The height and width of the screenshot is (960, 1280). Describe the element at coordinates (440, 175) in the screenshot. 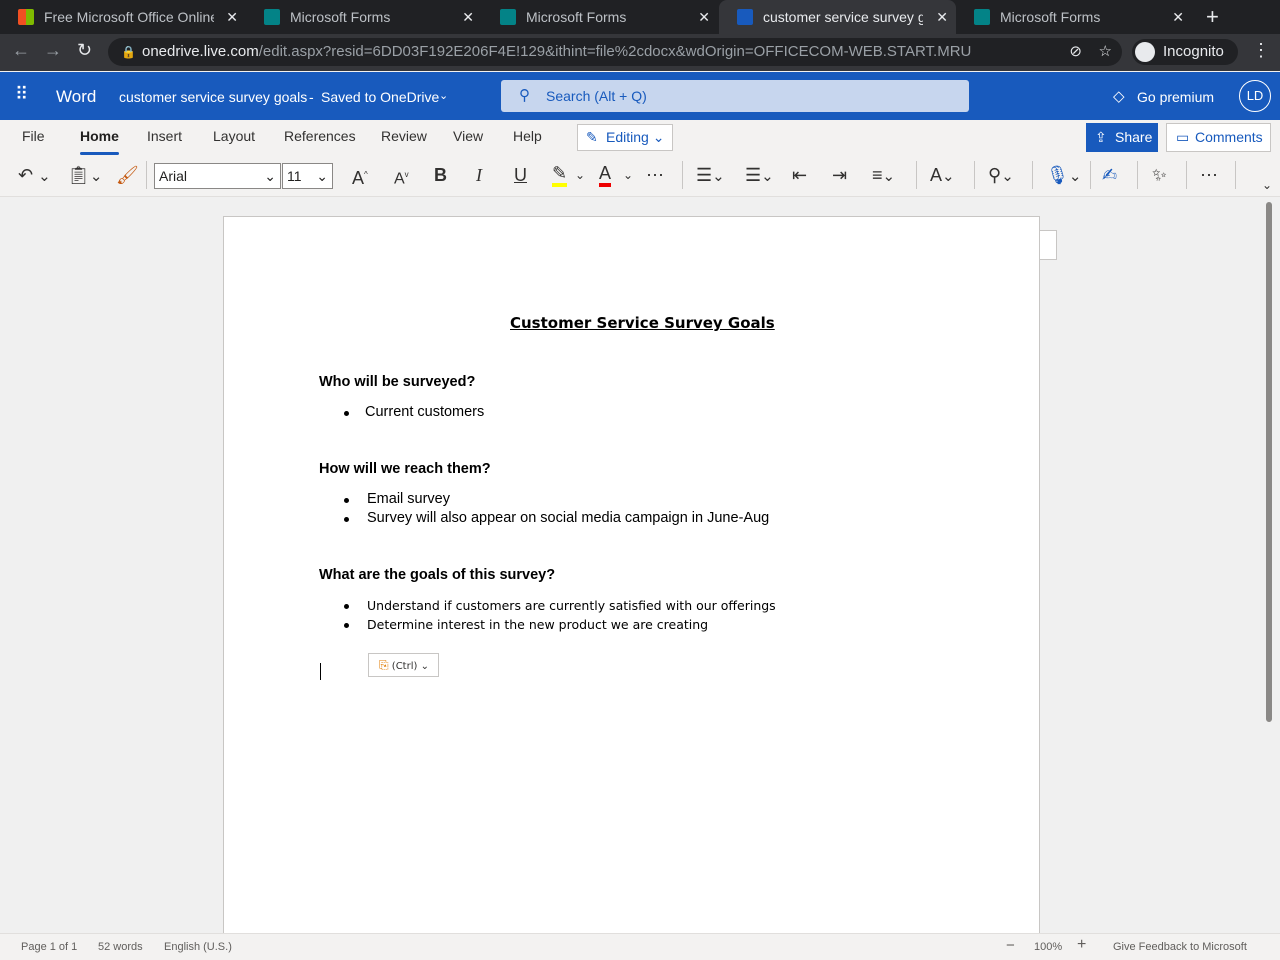

I see `bold-icon: B` at that location.